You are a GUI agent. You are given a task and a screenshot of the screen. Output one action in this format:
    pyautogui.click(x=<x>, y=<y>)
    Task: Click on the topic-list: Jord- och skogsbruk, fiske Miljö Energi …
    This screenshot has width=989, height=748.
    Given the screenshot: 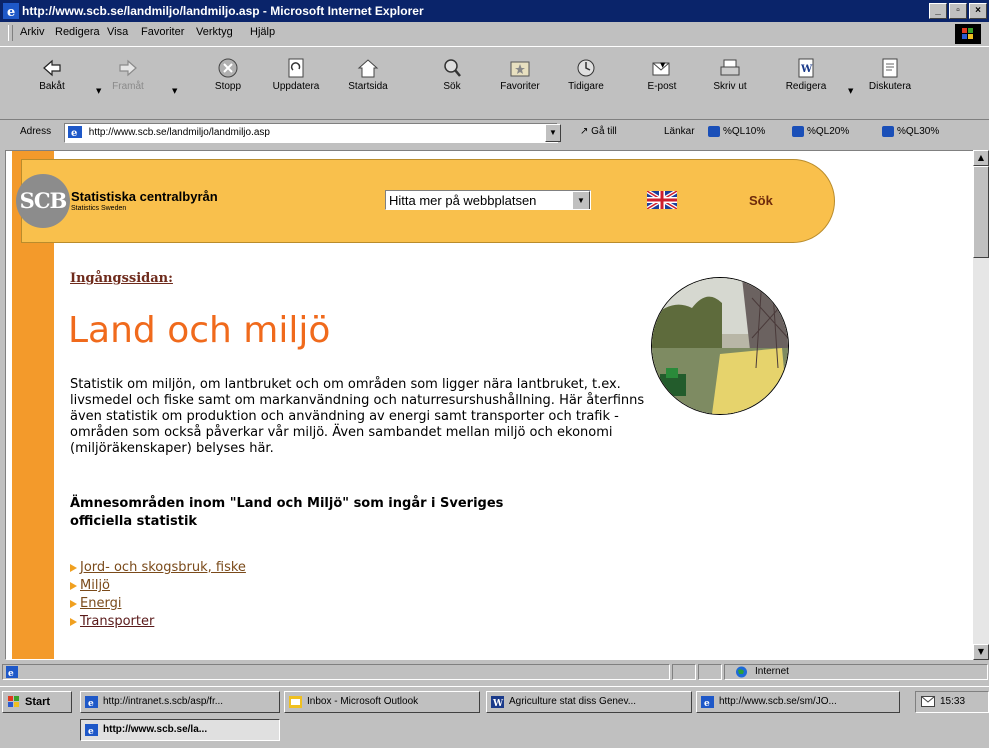 What is the action you would take?
    pyautogui.click(x=158, y=595)
    